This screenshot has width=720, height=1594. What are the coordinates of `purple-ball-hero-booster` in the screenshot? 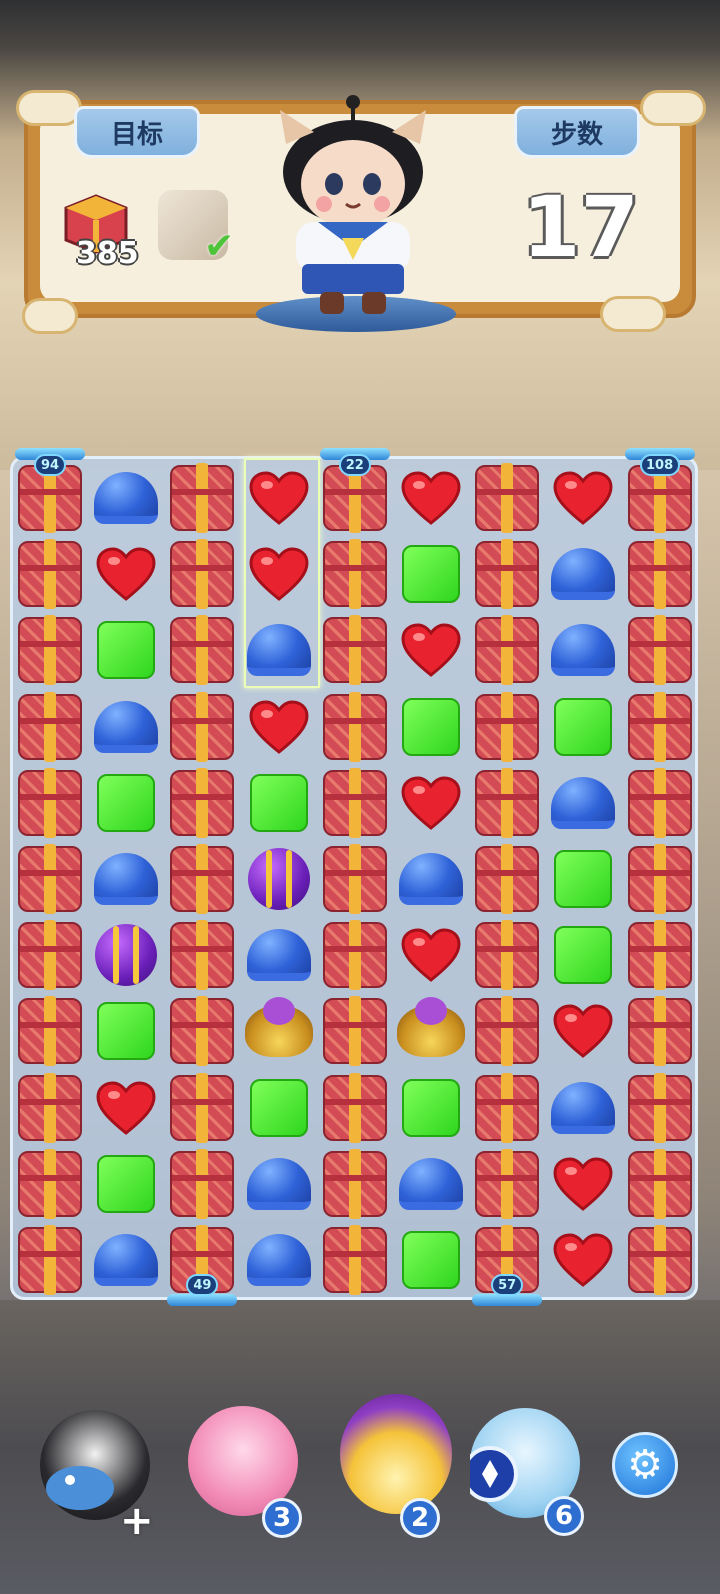 It's located at (396, 1454).